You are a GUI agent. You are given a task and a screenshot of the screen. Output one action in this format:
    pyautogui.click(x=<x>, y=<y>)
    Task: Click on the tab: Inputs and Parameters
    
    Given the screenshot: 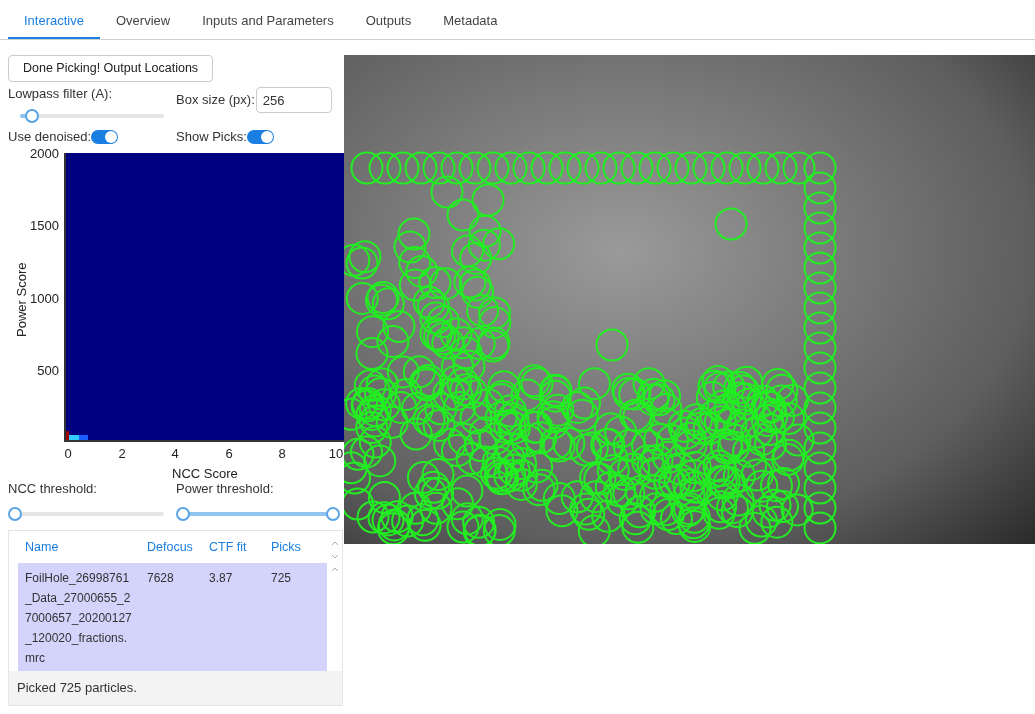 What is the action you would take?
    pyautogui.click(x=268, y=24)
    